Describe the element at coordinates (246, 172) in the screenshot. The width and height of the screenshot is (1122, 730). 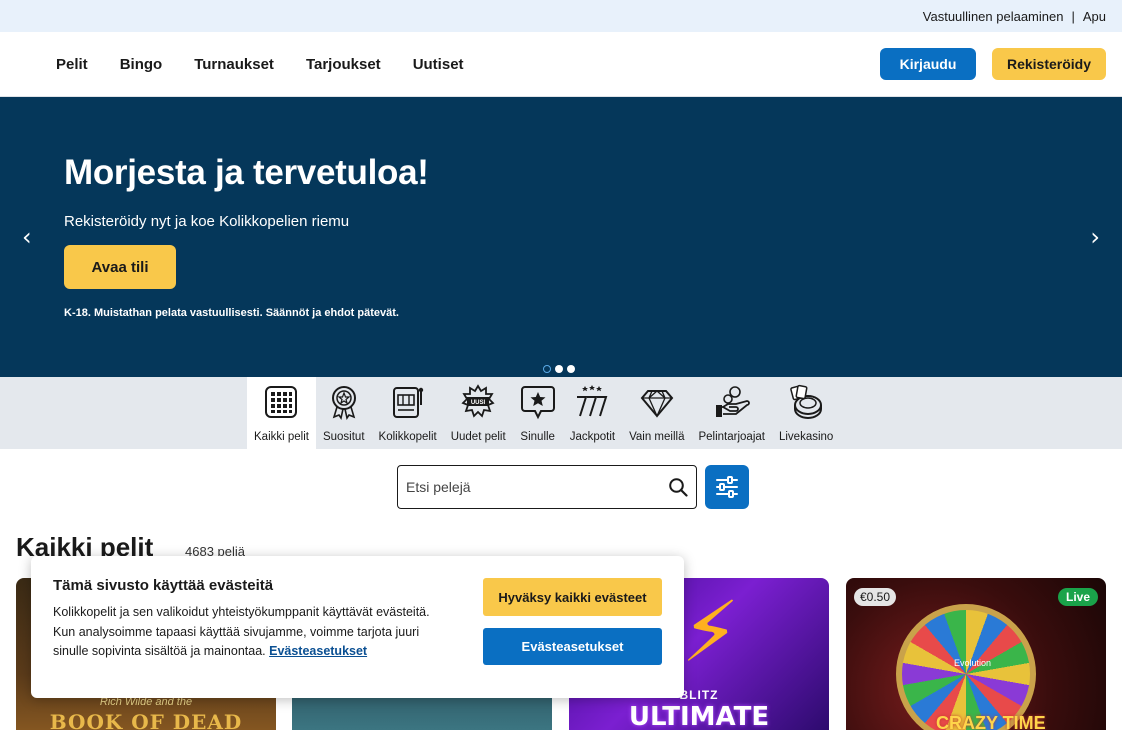
I see `hero-title: Morjesta ja tervetuloa!` at that location.